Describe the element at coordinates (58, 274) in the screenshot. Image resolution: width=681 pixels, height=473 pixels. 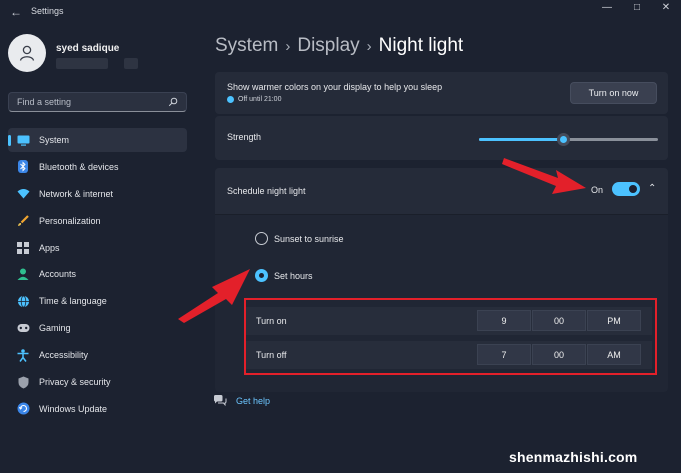
I see `sidebar-item-label: Accounts` at that location.